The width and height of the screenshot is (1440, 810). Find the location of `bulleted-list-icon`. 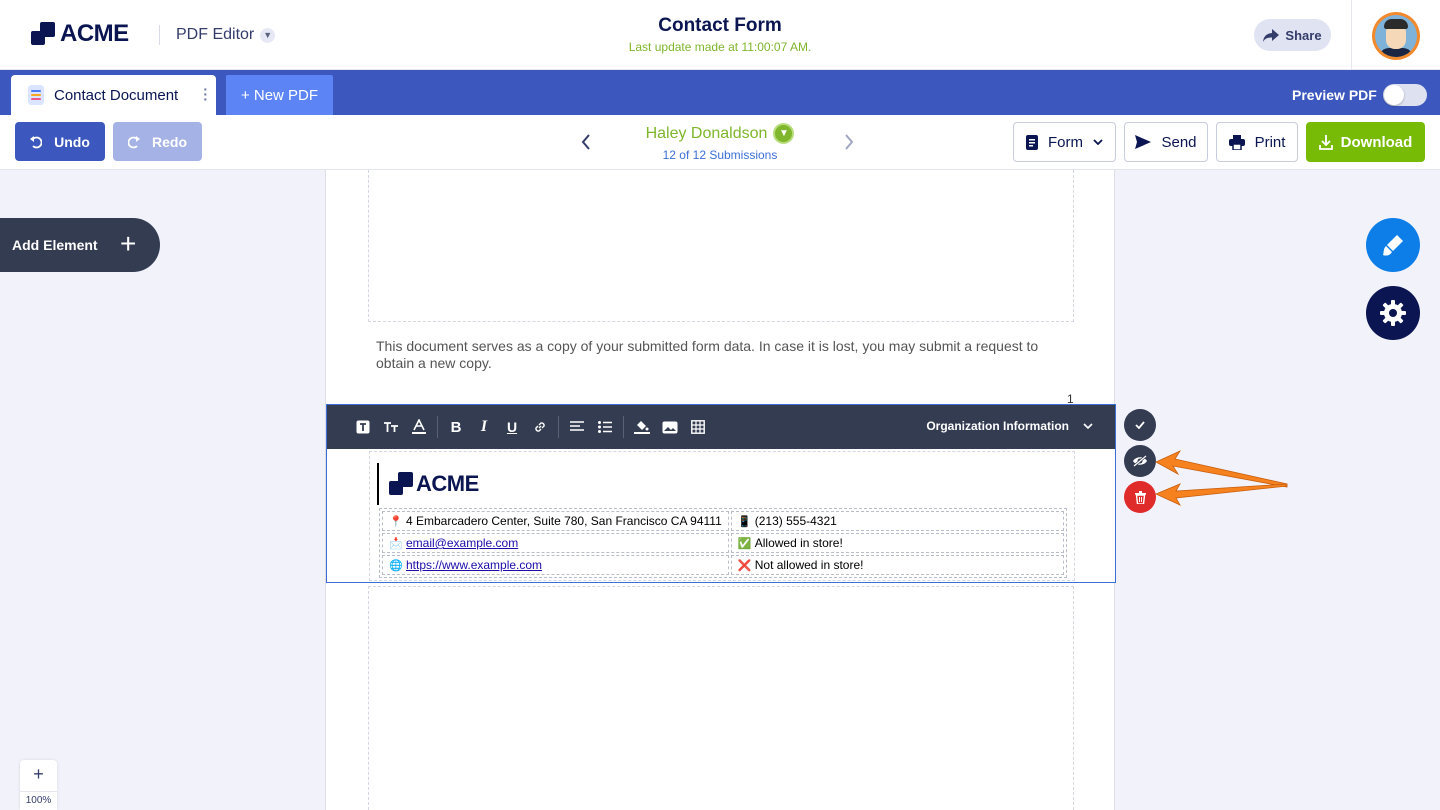

bulleted-list-icon is located at coordinates (605, 427).